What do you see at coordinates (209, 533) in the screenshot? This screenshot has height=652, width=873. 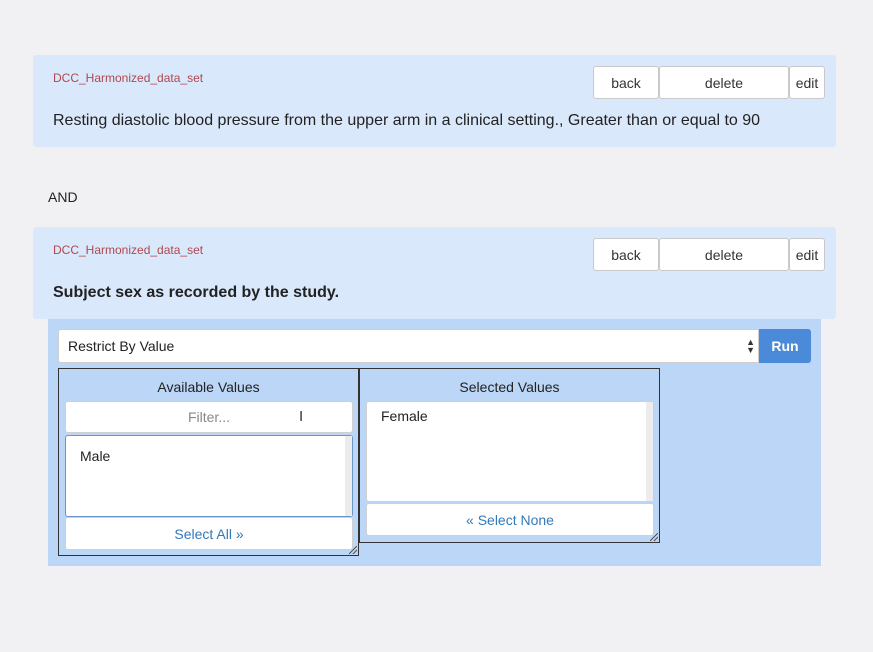 I see `select-all-button: Select All »` at bounding box center [209, 533].